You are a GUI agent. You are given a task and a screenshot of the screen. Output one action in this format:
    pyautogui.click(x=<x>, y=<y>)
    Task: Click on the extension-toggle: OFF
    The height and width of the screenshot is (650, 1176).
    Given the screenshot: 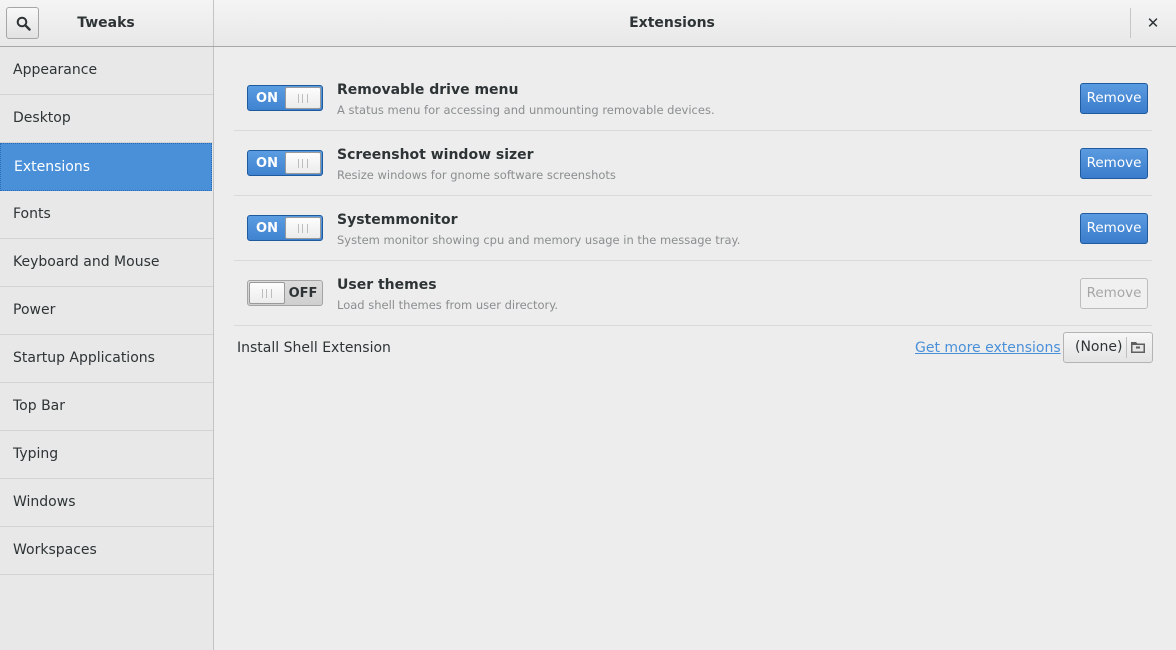 What is the action you would take?
    pyautogui.click(x=285, y=293)
    